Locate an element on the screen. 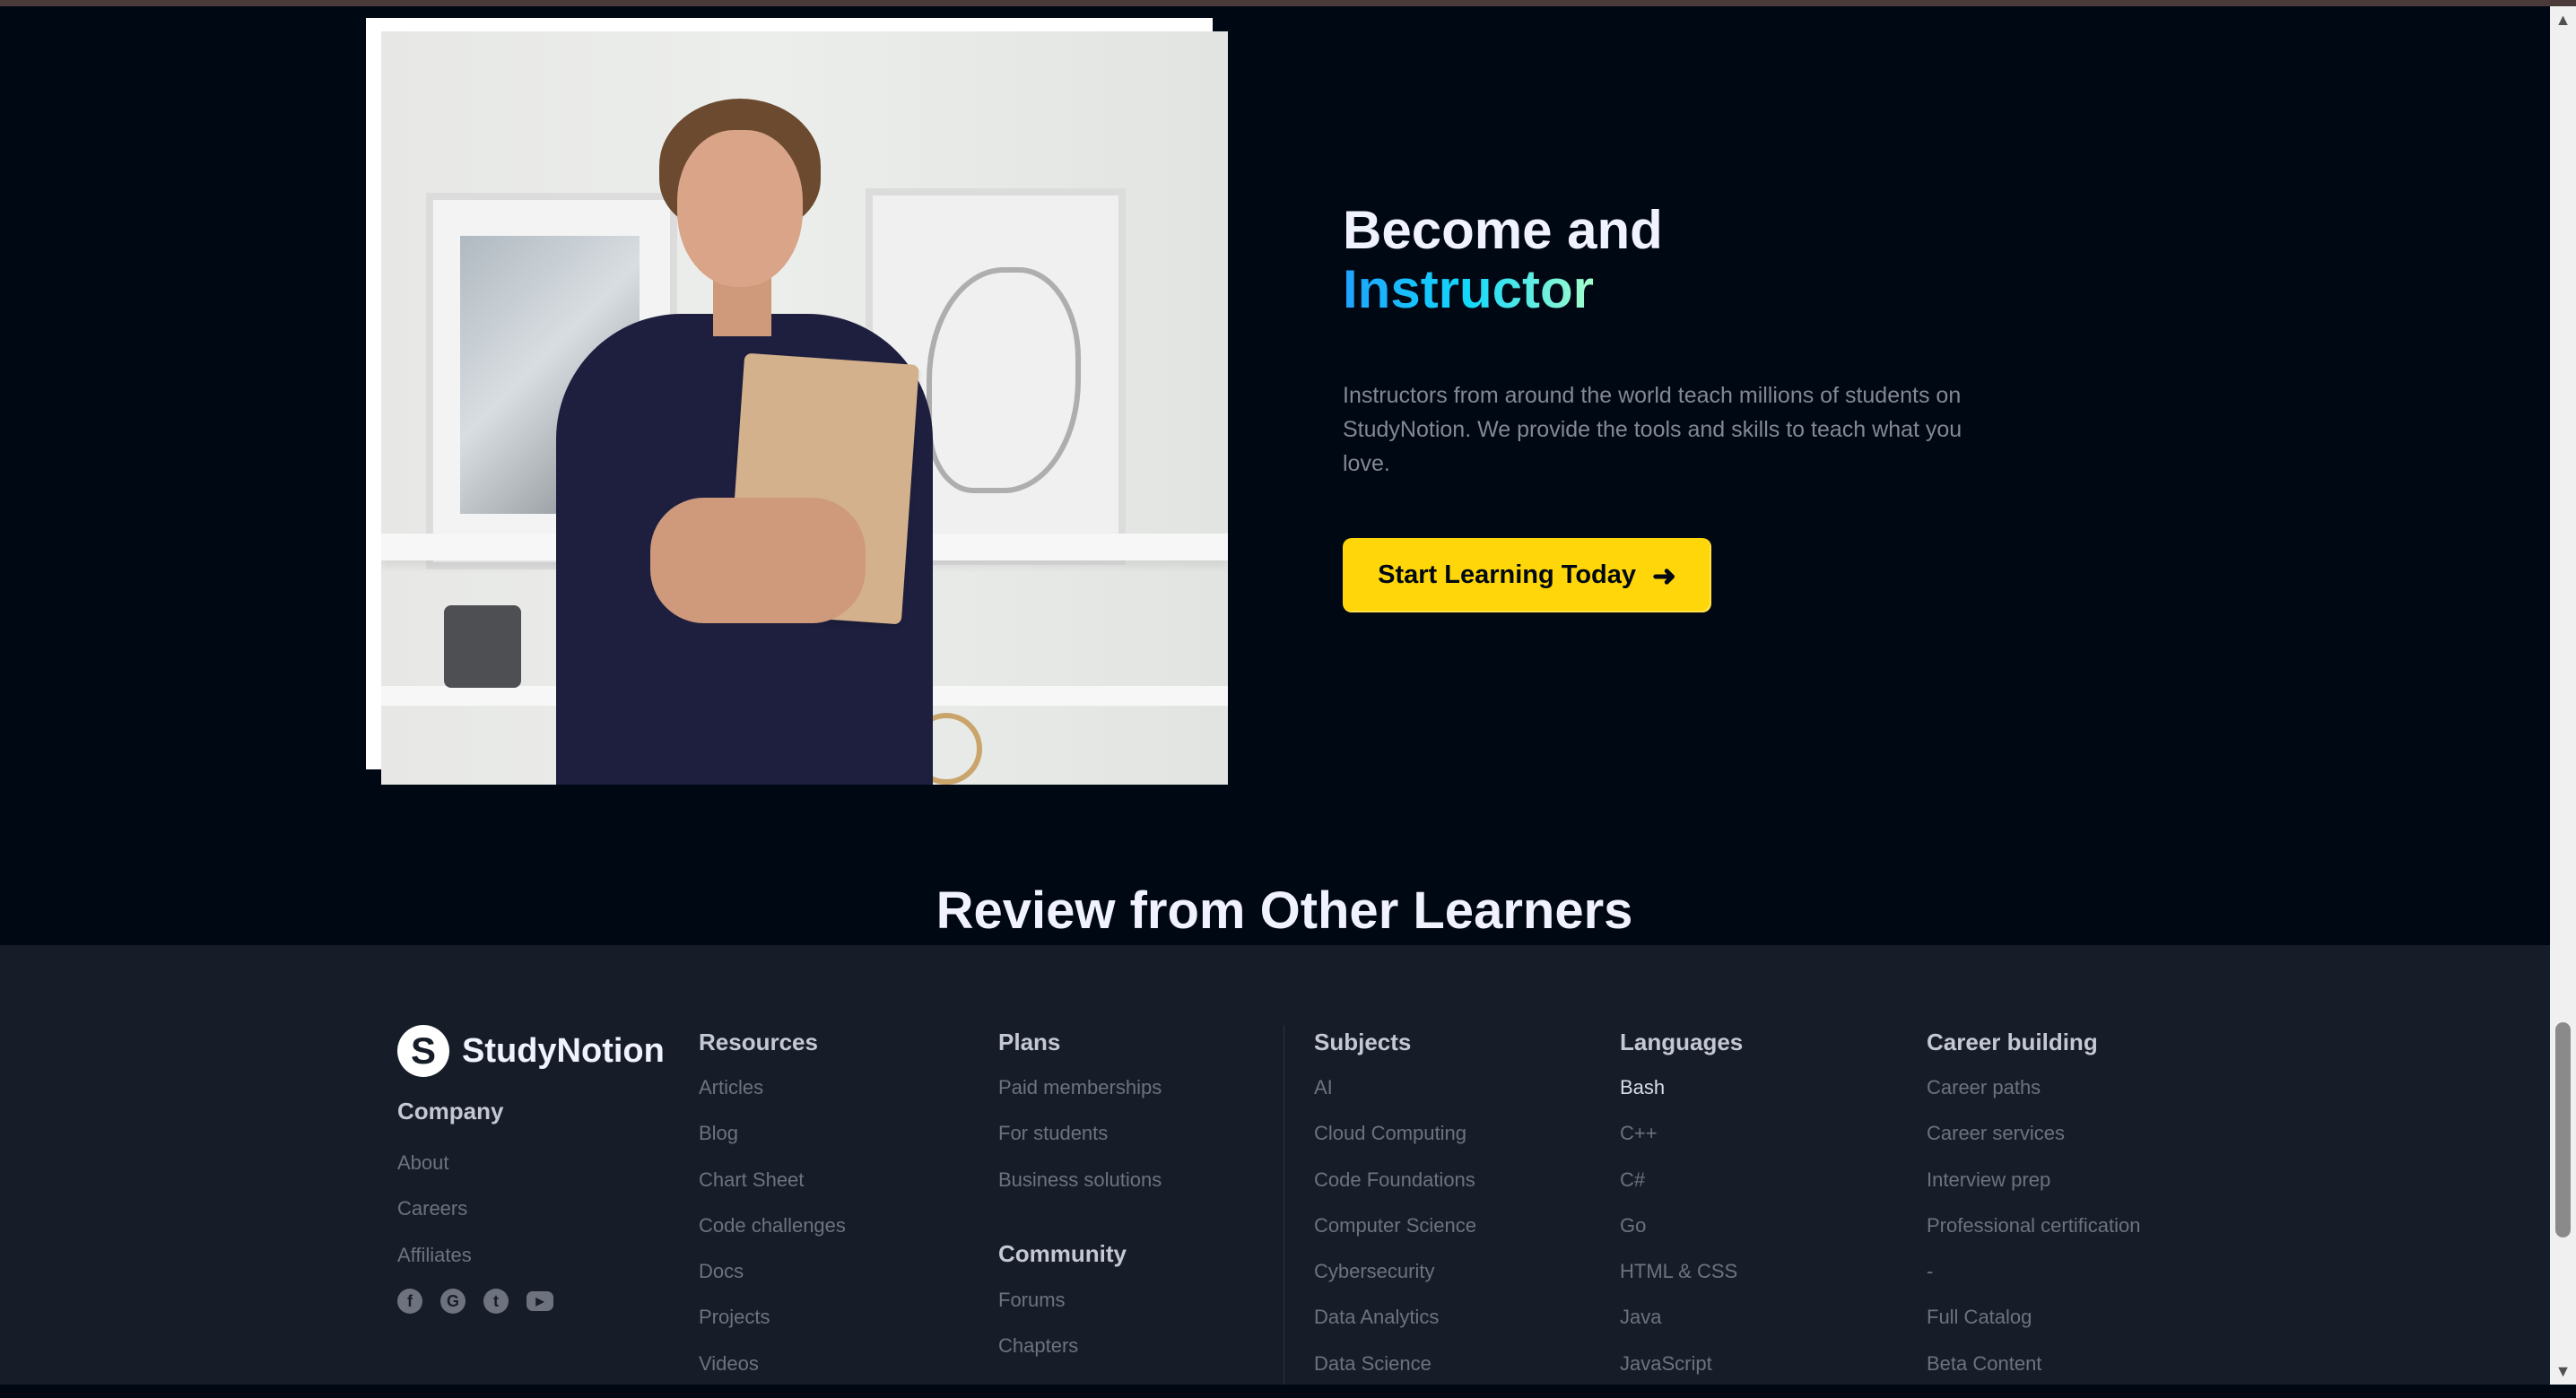 Image resolution: width=2576 pixels, height=1398 pixels. footer-link: Computer Science is located at coordinates (1395, 1237).